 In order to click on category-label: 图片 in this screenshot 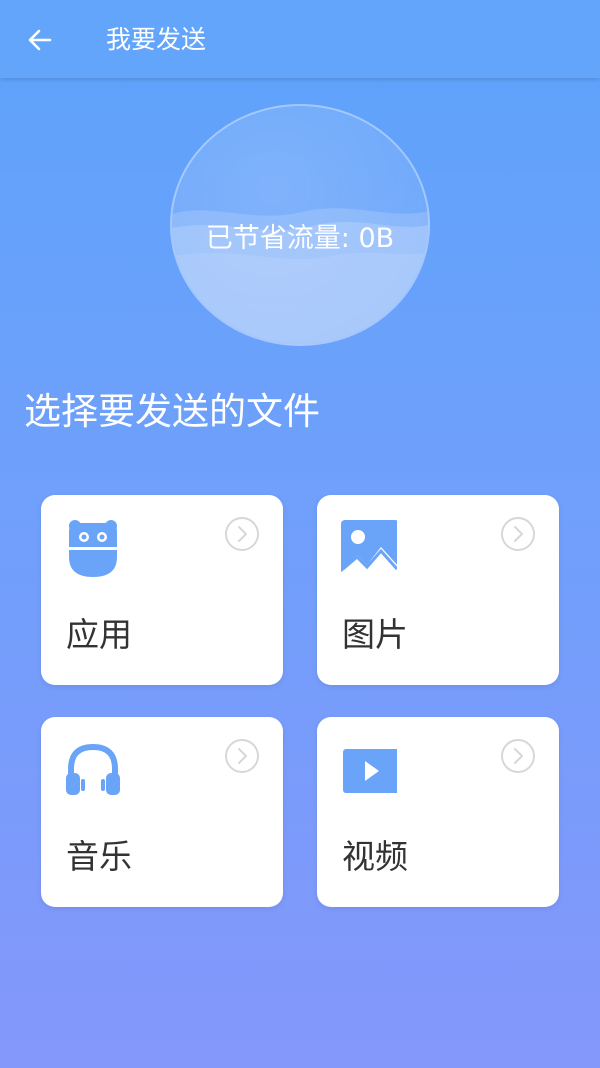, I will do `click(375, 634)`.